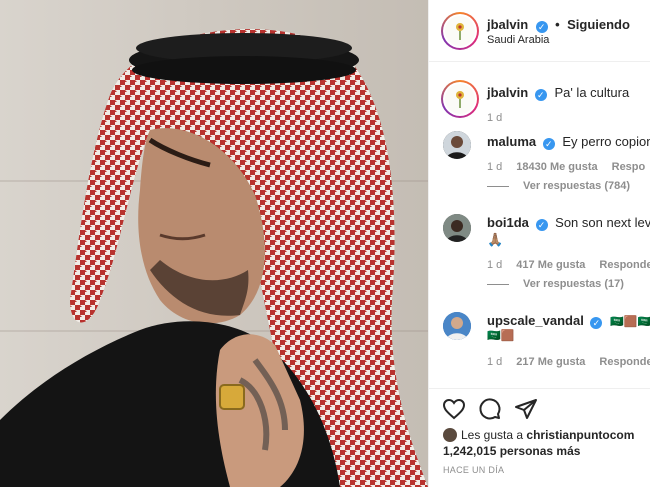  I want to click on post-location: Saudi Arabia, so click(518, 40).